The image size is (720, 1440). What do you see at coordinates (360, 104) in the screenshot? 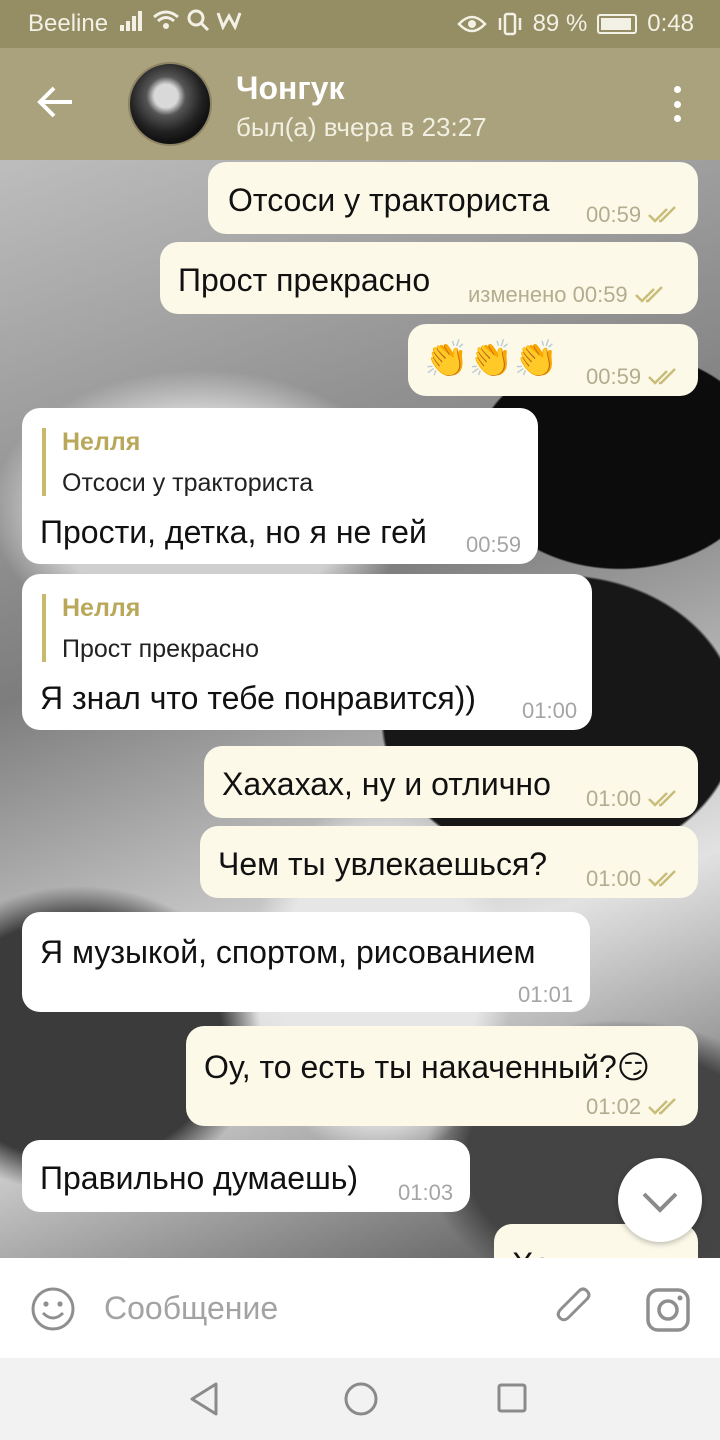
I see `chat-header: Чонгук был(а) вчера в 23:27` at bounding box center [360, 104].